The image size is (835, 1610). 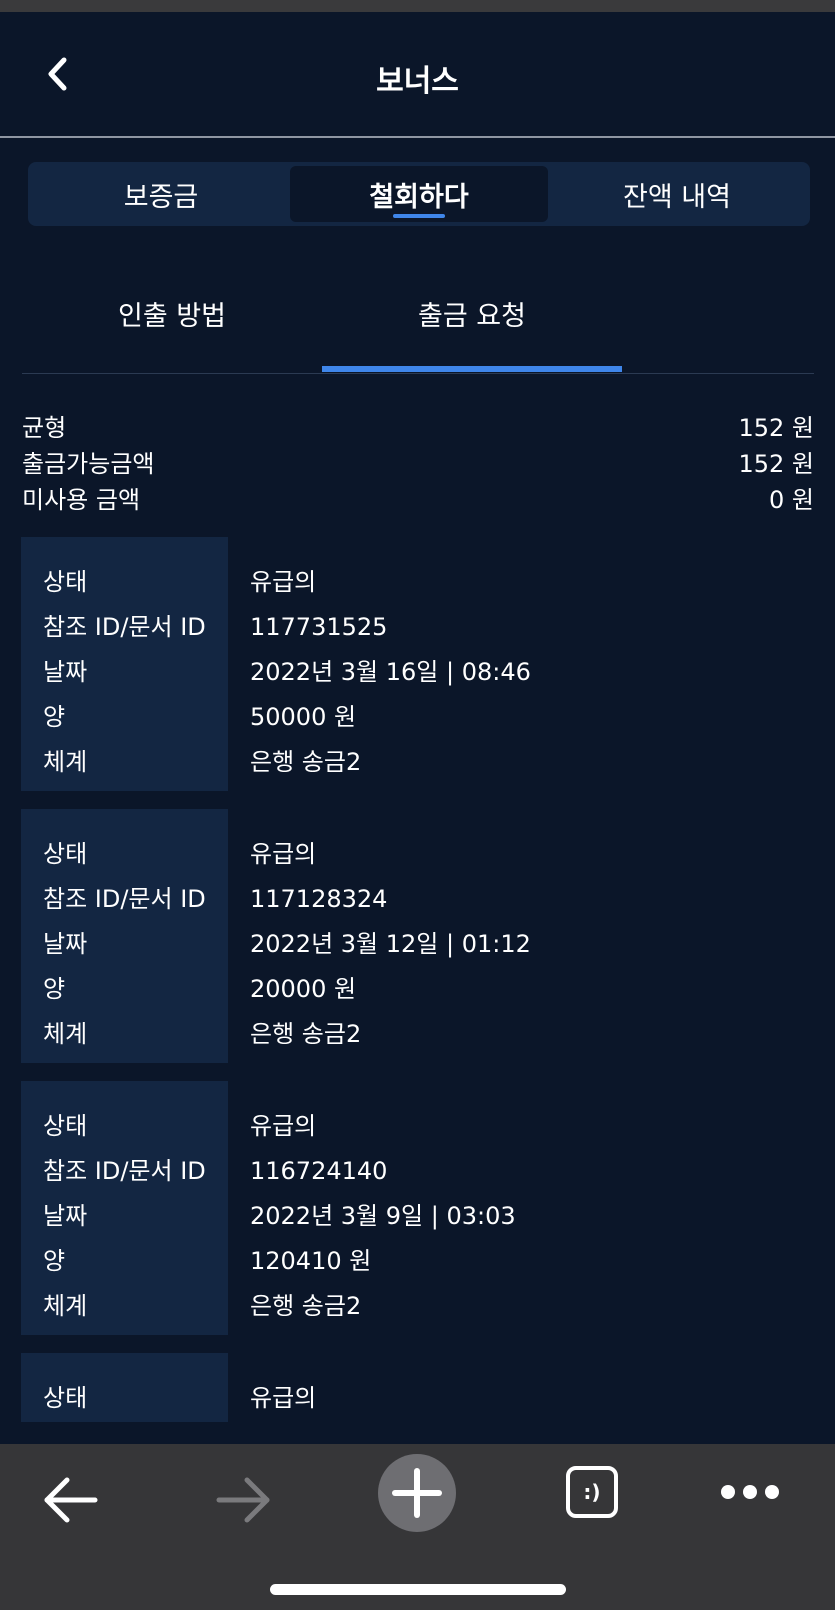 I want to click on unused-row: 미사용 금액 0 원, so click(x=418, y=500).